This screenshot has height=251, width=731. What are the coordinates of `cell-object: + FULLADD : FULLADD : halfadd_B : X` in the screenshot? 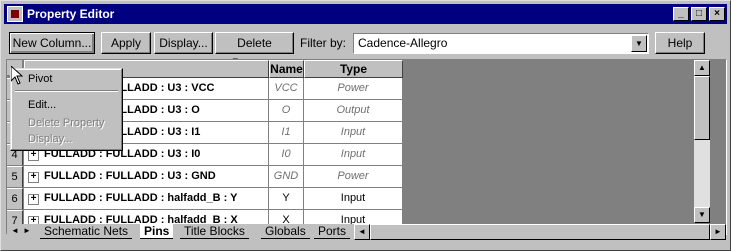 It's located at (146, 217).